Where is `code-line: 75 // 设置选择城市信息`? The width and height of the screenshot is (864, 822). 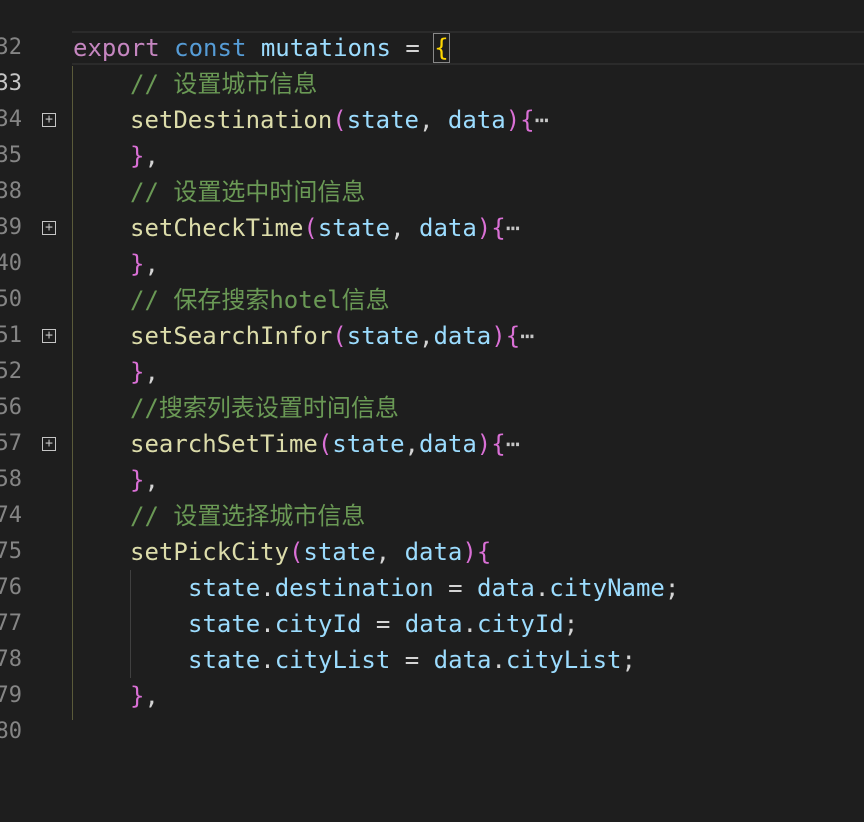
code-line: 75 // 设置选择城市信息 is located at coordinates (432, 531).